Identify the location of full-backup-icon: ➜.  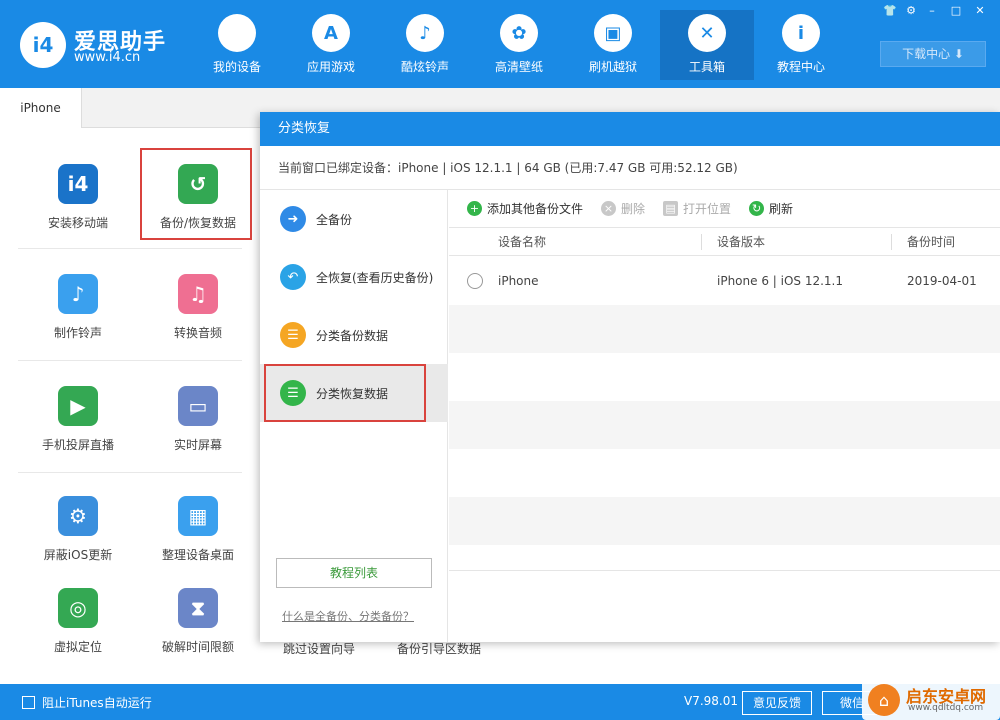
(293, 219).